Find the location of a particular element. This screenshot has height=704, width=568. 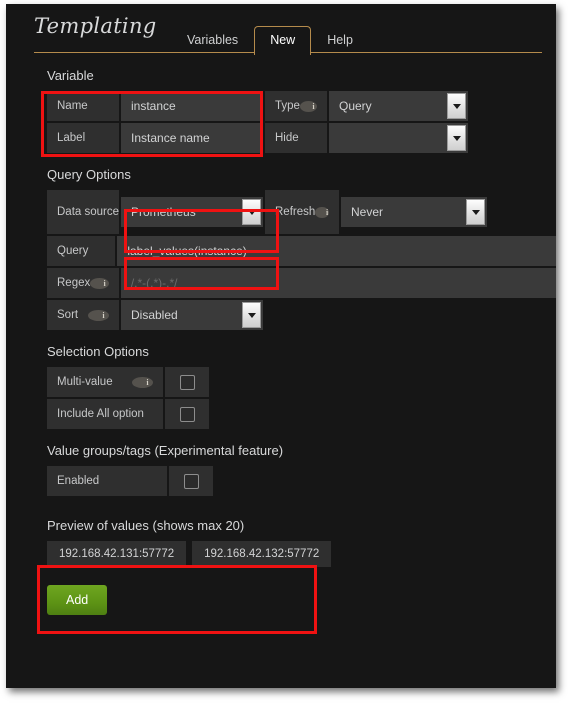

select-datasource: Prometheus is located at coordinates (192, 212).